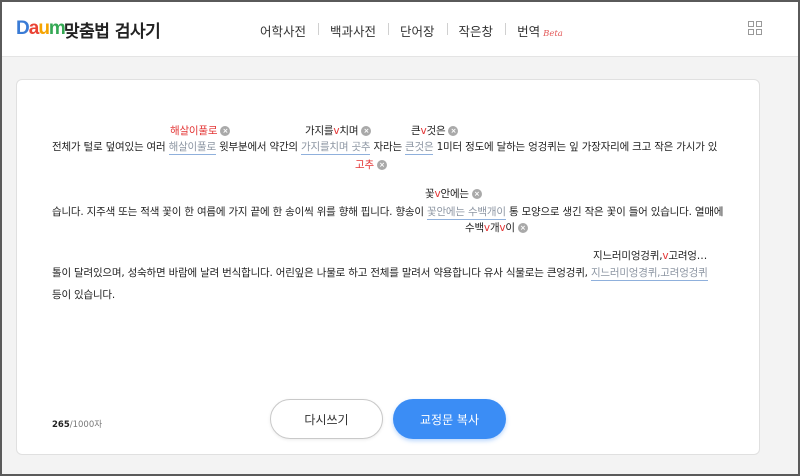  What do you see at coordinates (496, 227) in the screenshot?
I see `suggestion-4-alt: 수백v개v이 ×` at bounding box center [496, 227].